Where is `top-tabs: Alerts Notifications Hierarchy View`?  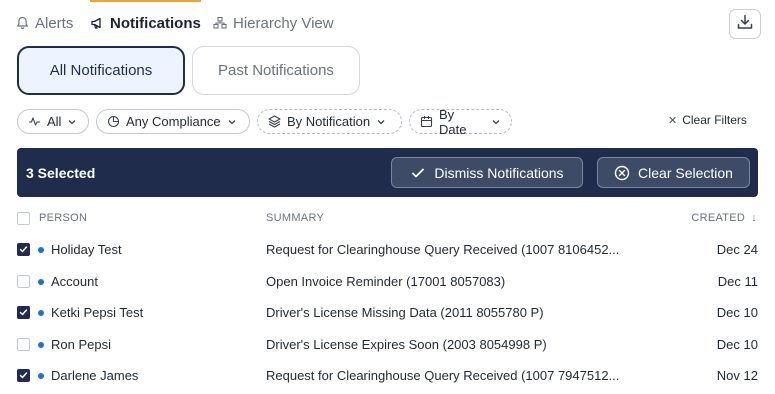
top-tabs: Alerts Notifications Hierarchy View is located at coordinates (387, 23).